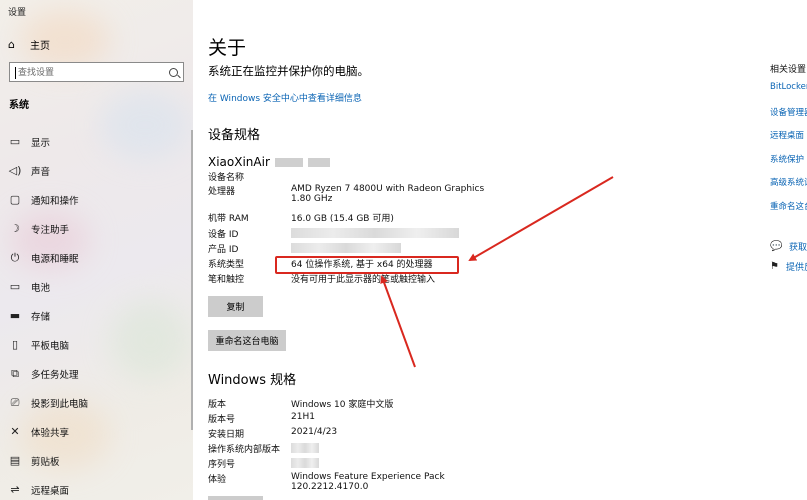  What do you see at coordinates (222, 420) in the screenshot?
I see `spec-key: 版本号` at bounding box center [222, 420].